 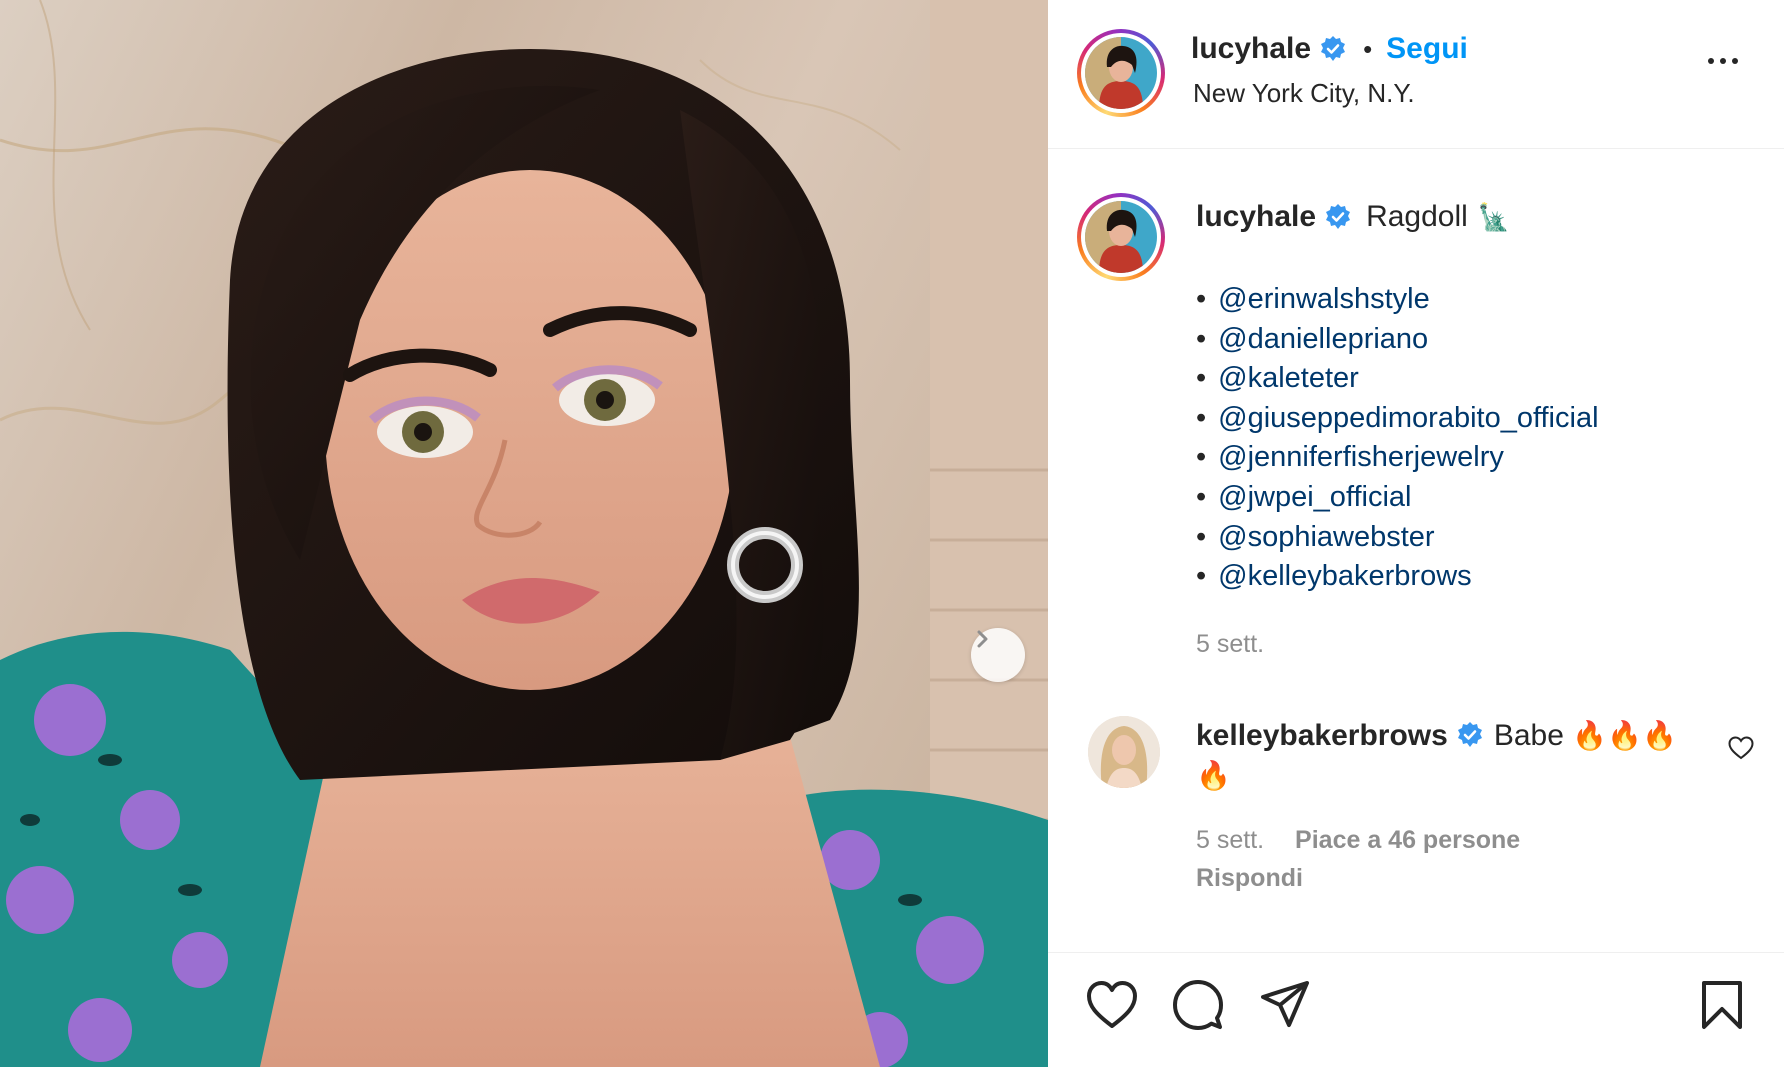 What do you see at coordinates (1230, 644) in the screenshot?
I see `post-timestamp: 5 sett.` at bounding box center [1230, 644].